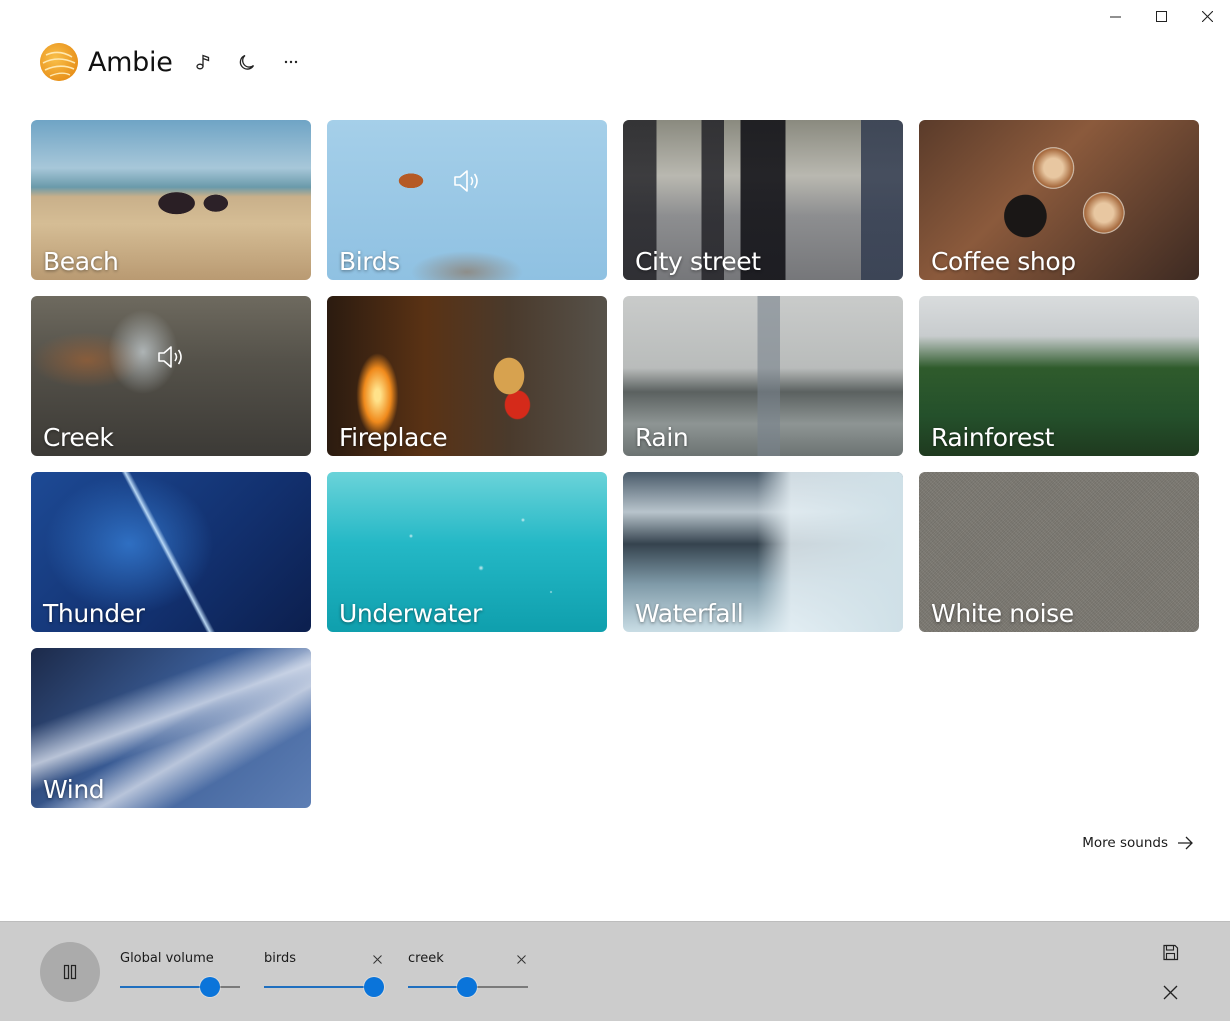 The image size is (1230, 1021). Describe the element at coordinates (992, 437) in the screenshot. I see `sound-label: Rainforest` at that location.